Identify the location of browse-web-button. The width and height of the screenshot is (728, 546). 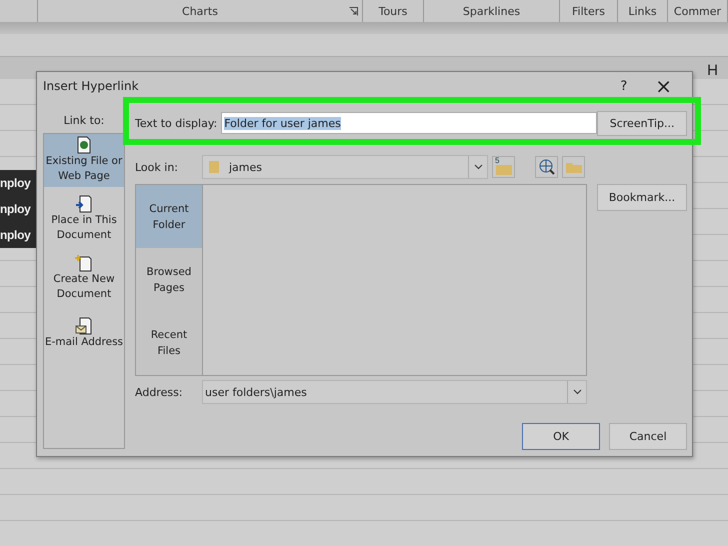
(546, 167).